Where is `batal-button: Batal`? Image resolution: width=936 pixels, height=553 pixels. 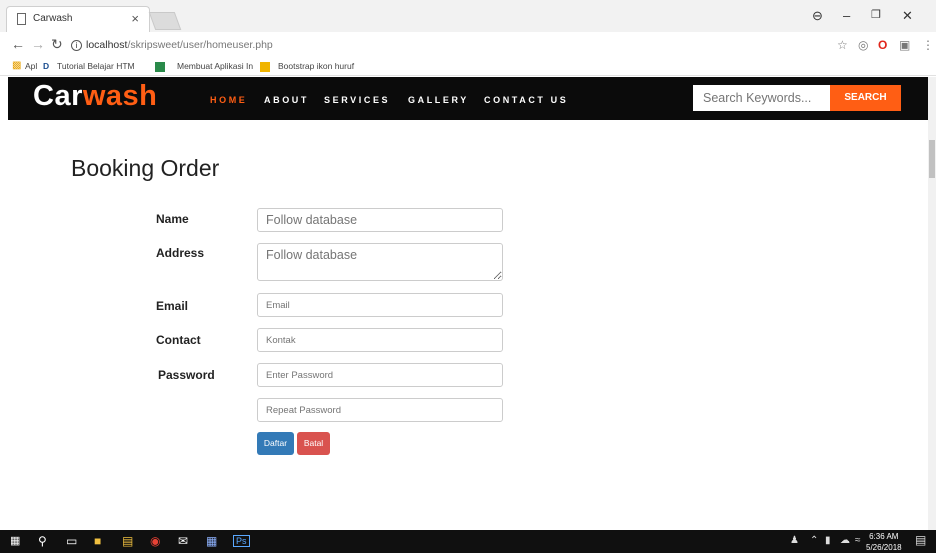
batal-button: Batal is located at coordinates (313, 443).